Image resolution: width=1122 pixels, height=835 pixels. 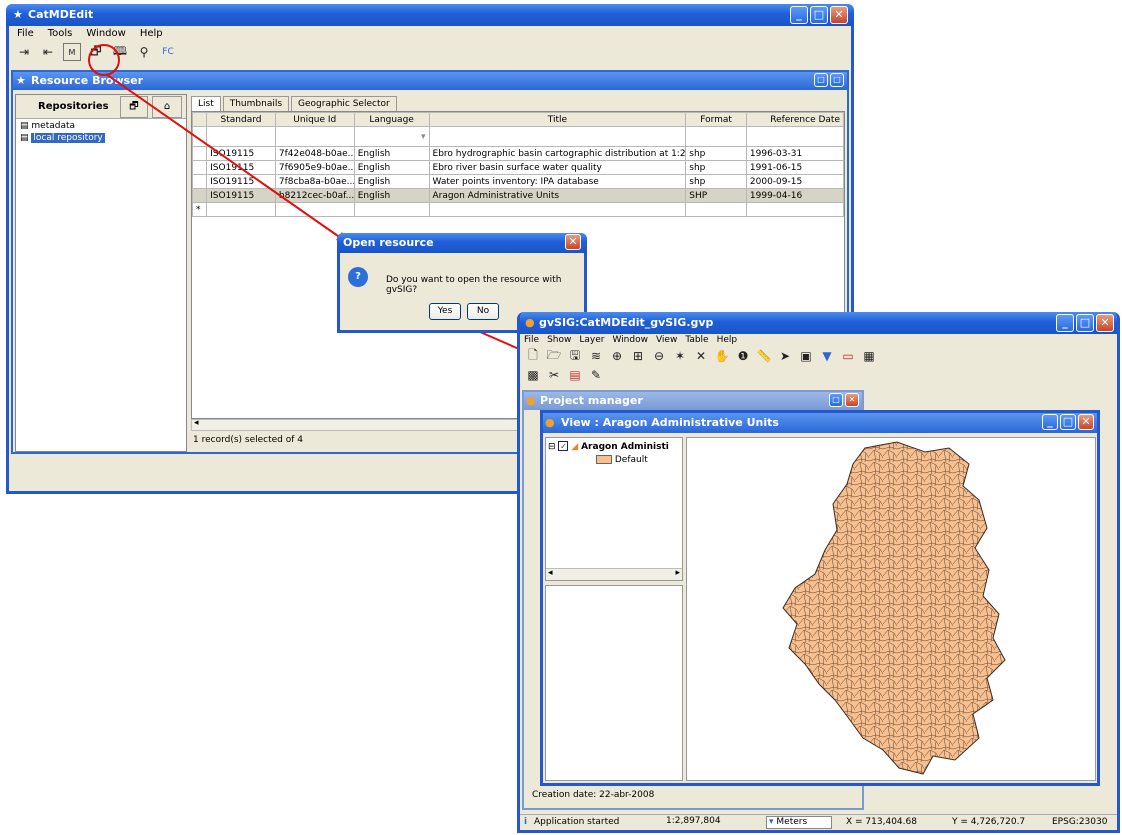 What do you see at coordinates (104, 60) in the screenshot?
I see `annotation-circle-toolbar` at bounding box center [104, 60].